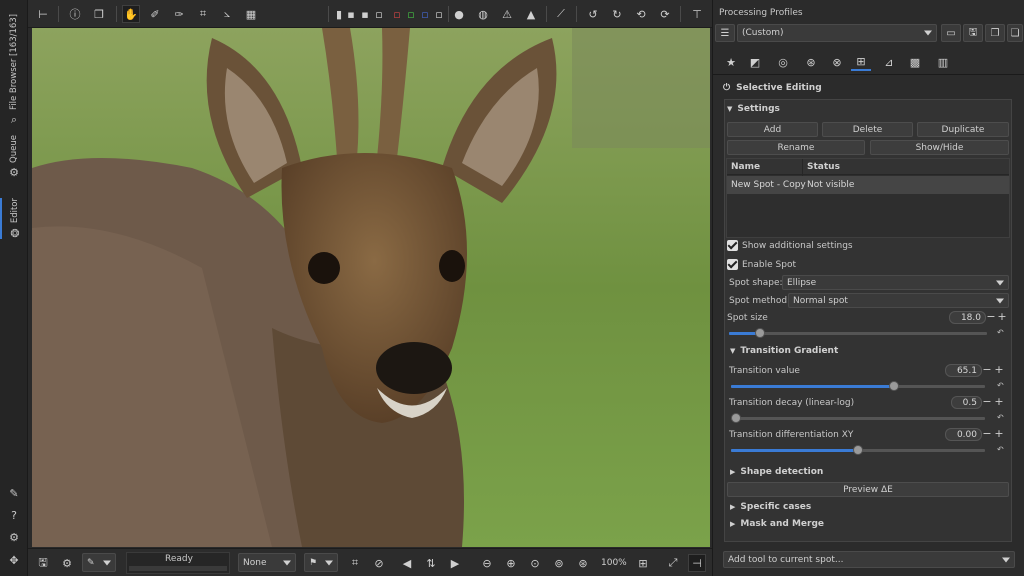 The height and width of the screenshot is (576, 1024). What do you see at coordinates (321, 562) in the screenshot?
I see `rank-select: ⚑` at bounding box center [321, 562].